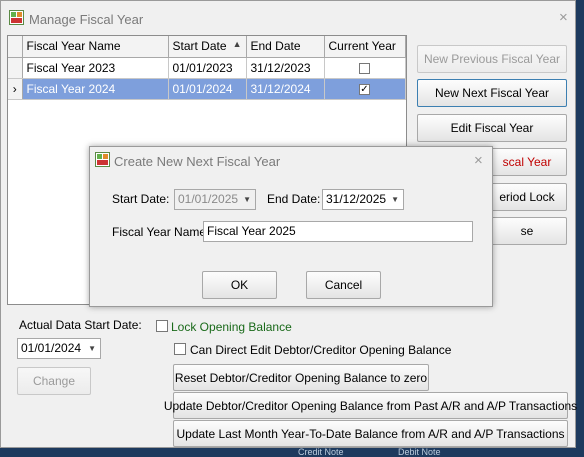 The width and height of the screenshot is (584, 457). I want to click on row-indicator-arrow-icon: ›, so click(15, 89).